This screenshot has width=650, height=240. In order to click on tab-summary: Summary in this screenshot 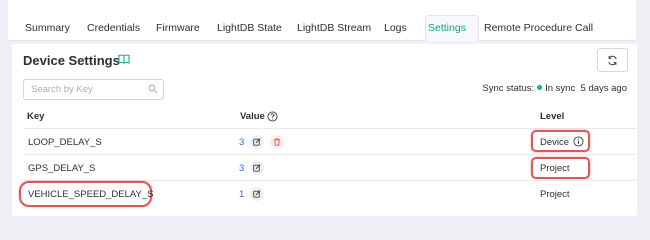, I will do `click(47, 28)`.